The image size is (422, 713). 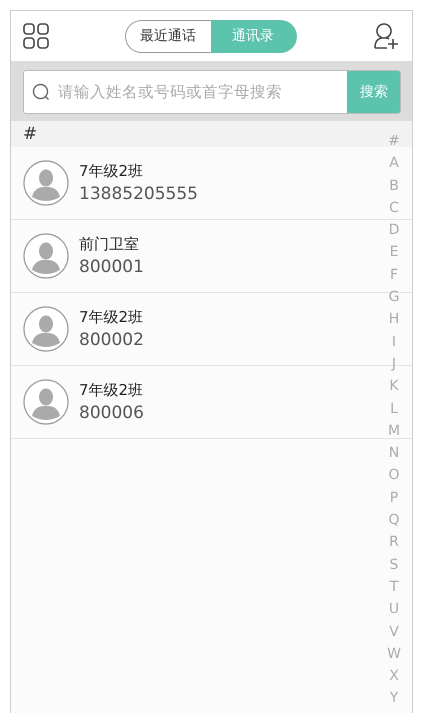 What do you see at coordinates (394, 520) in the screenshot?
I see `index-letter: Q` at bounding box center [394, 520].